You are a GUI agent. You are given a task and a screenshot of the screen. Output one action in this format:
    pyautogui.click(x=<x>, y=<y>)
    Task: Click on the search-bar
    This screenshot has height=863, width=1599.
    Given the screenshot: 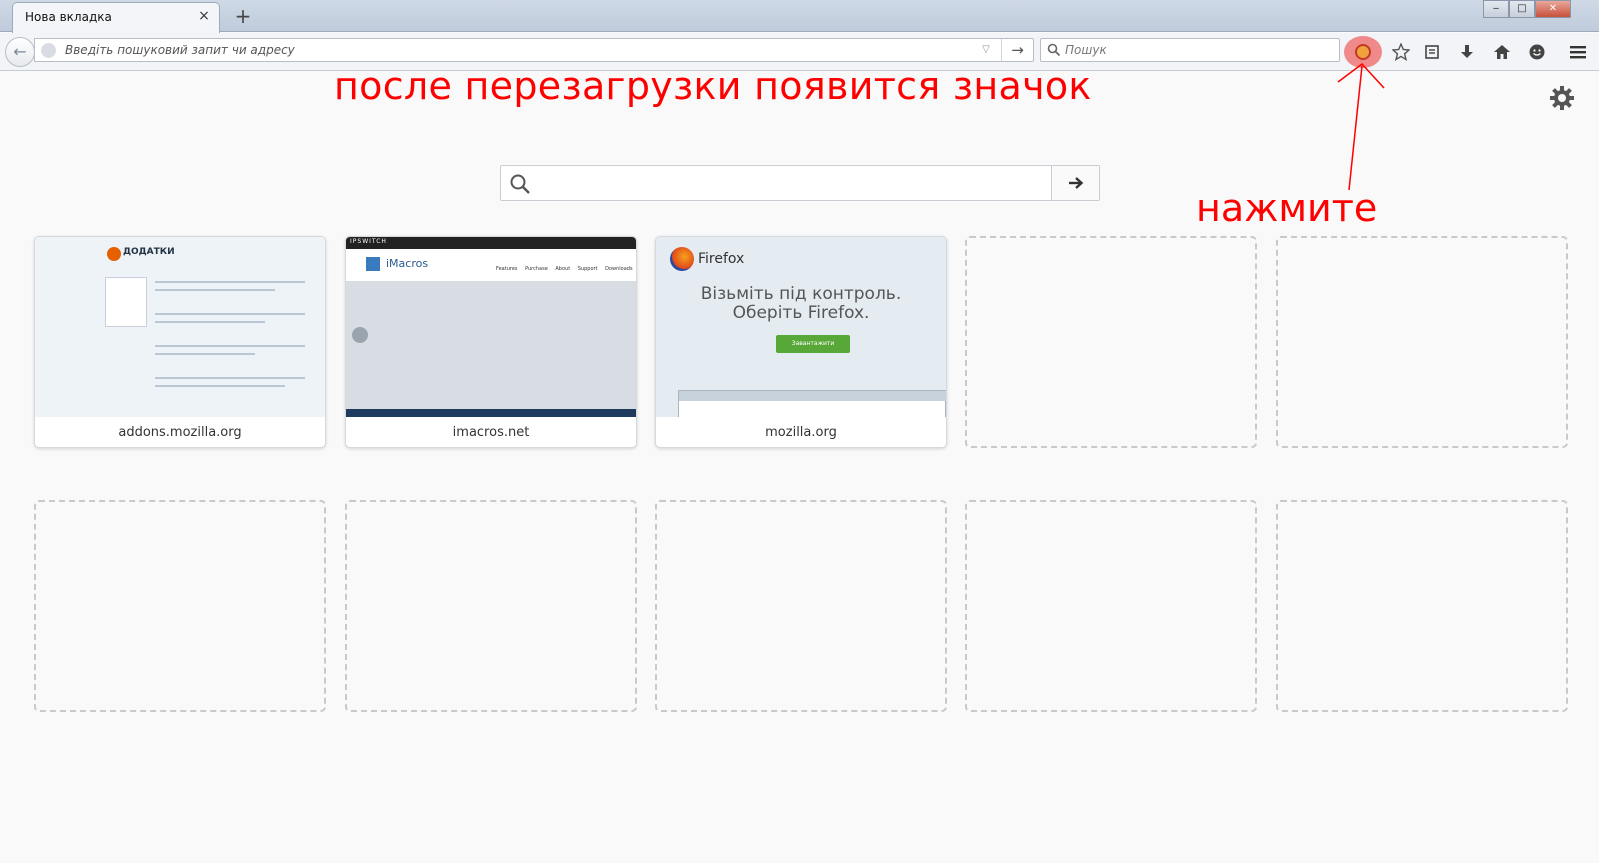 What is the action you would take?
    pyautogui.click(x=1190, y=50)
    